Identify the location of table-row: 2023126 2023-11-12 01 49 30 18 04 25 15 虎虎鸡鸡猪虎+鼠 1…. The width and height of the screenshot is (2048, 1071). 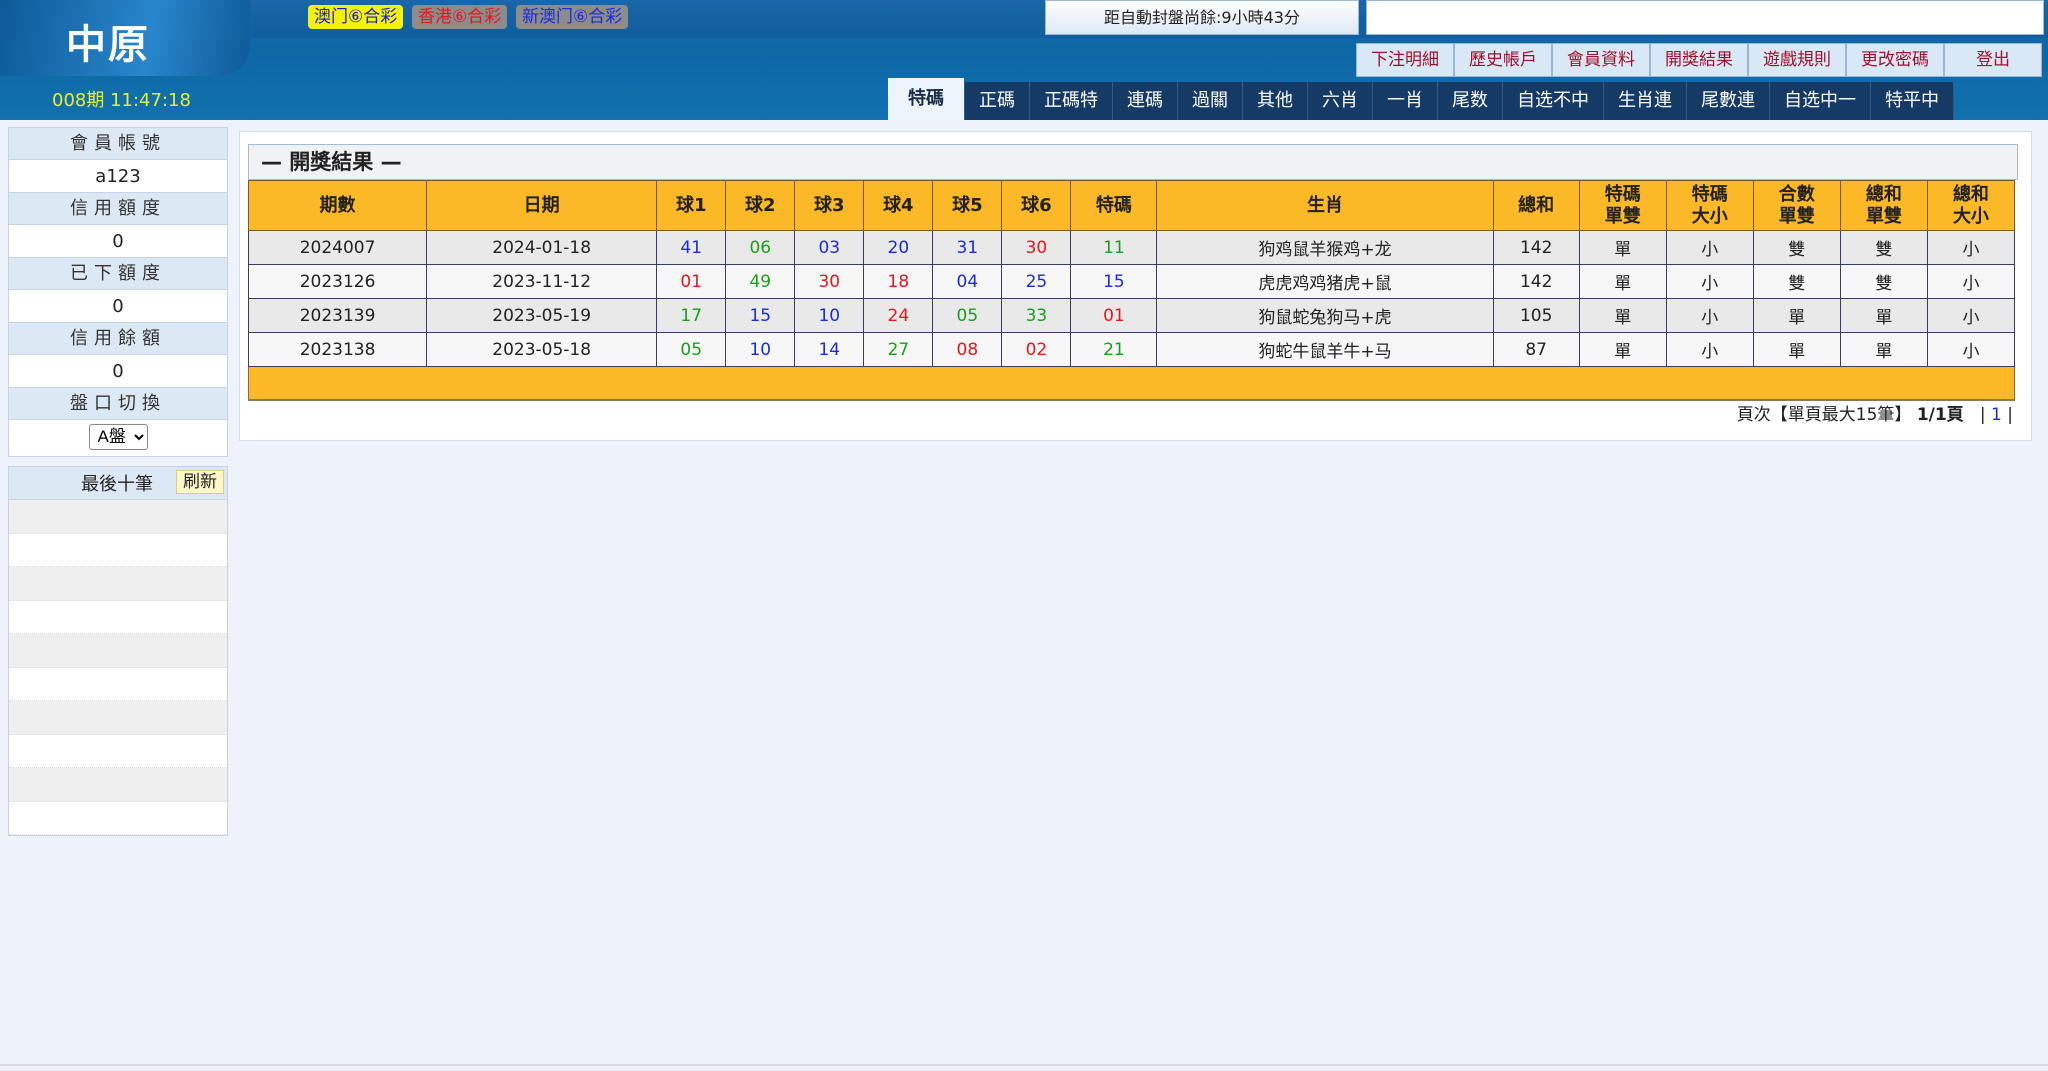
(1131, 281).